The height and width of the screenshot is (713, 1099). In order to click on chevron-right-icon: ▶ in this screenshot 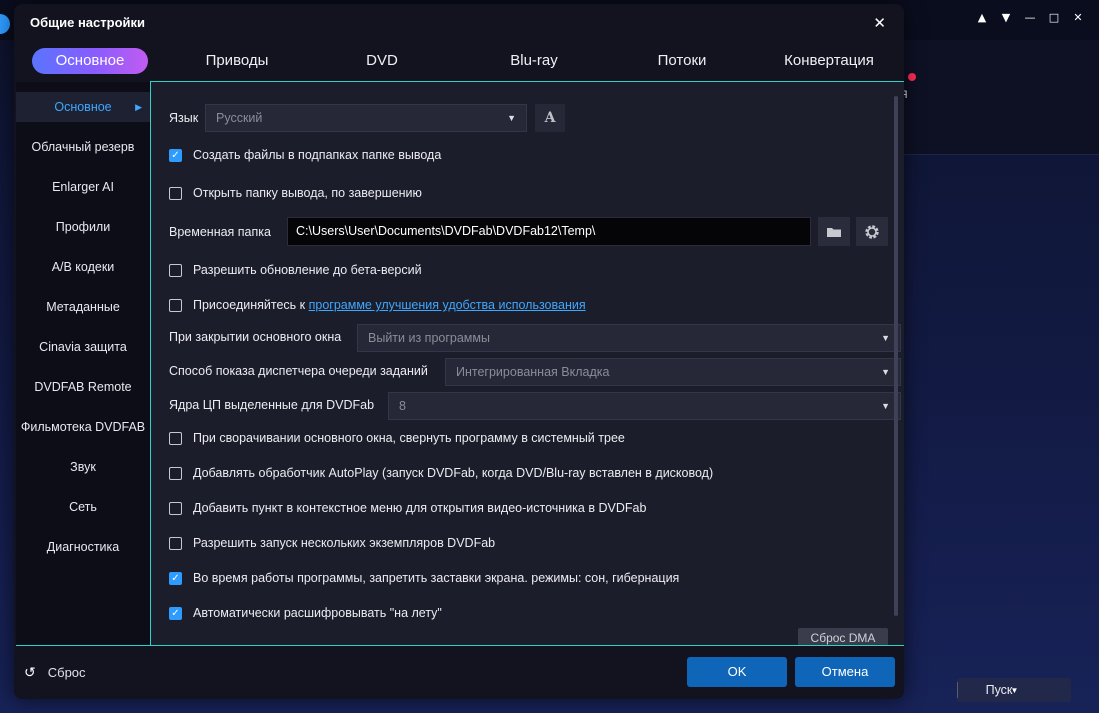, I will do `click(138, 107)`.